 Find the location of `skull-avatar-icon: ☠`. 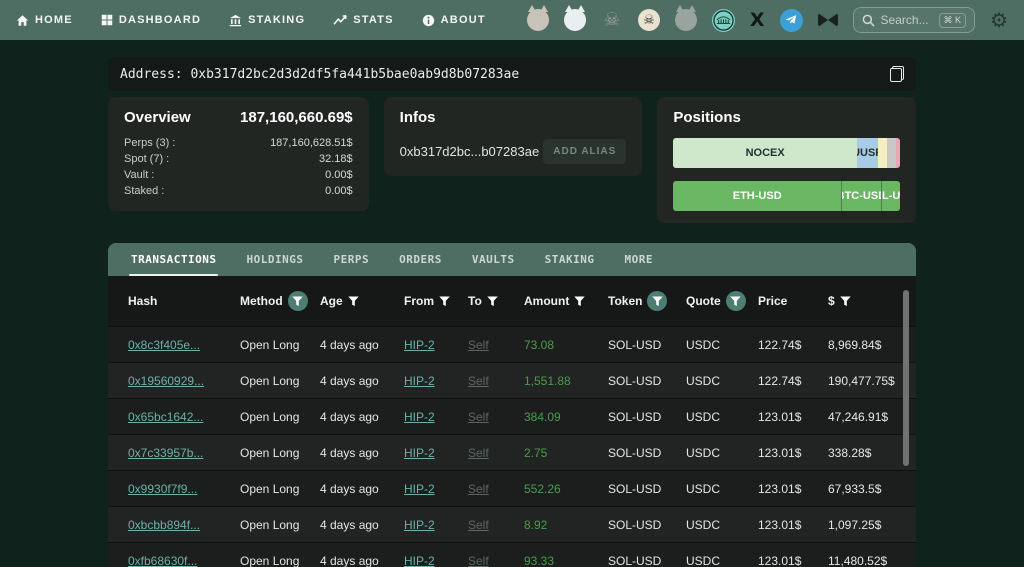

skull-avatar-icon: ☠ is located at coordinates (612, 20).